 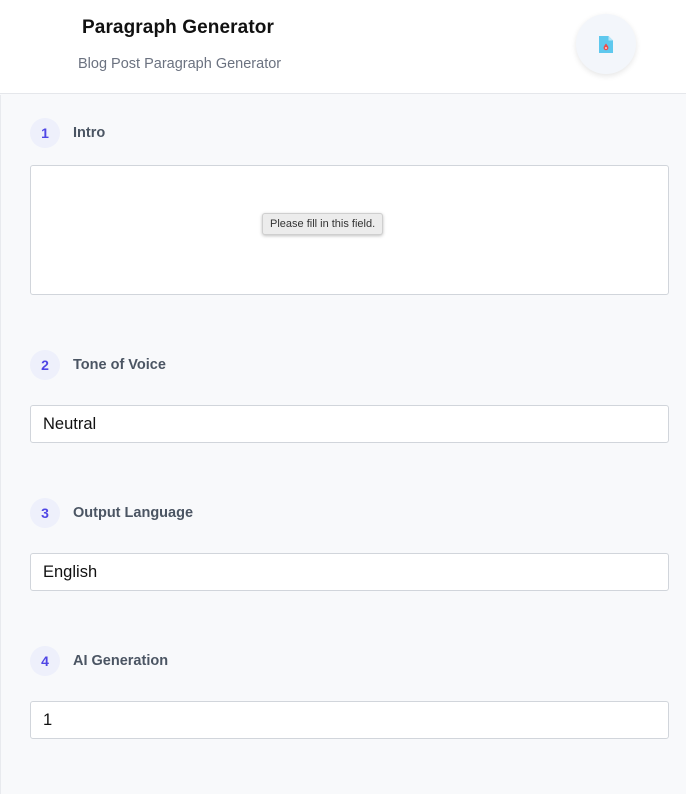 I want to click on ai-generation-select: 1, so click(x=349, y=720).